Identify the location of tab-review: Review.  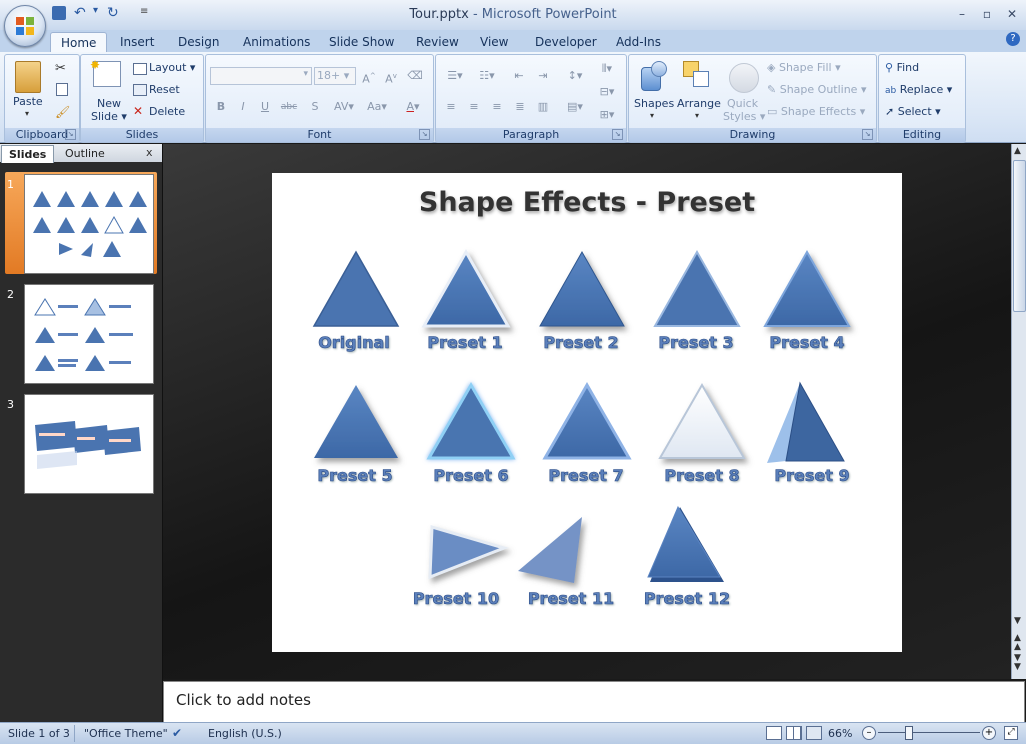
(437, 42).